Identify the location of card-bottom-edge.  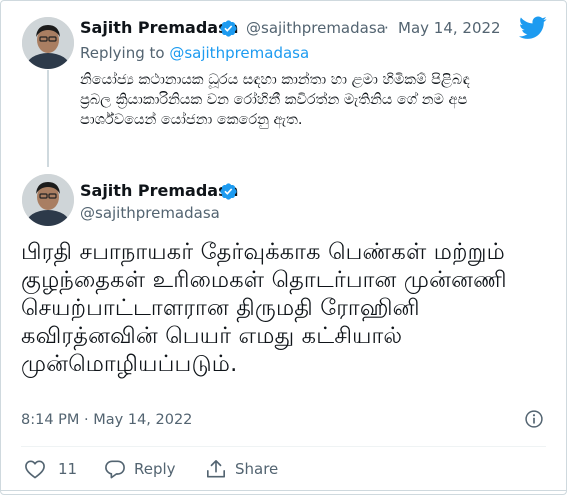
(283, 492).